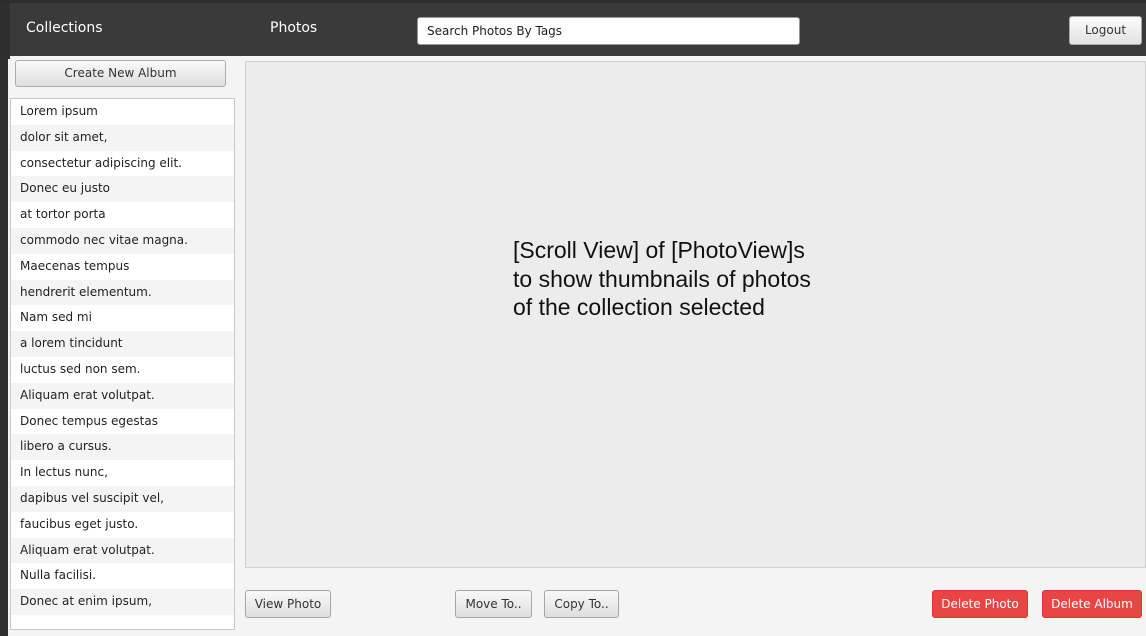 Image resolution: width=1146 pixels, height=636 pixels. What do you see at coordinates (493, 604) in the screenshot?
I see `move-to-button: Move To..` at bounding box center [493, 604].